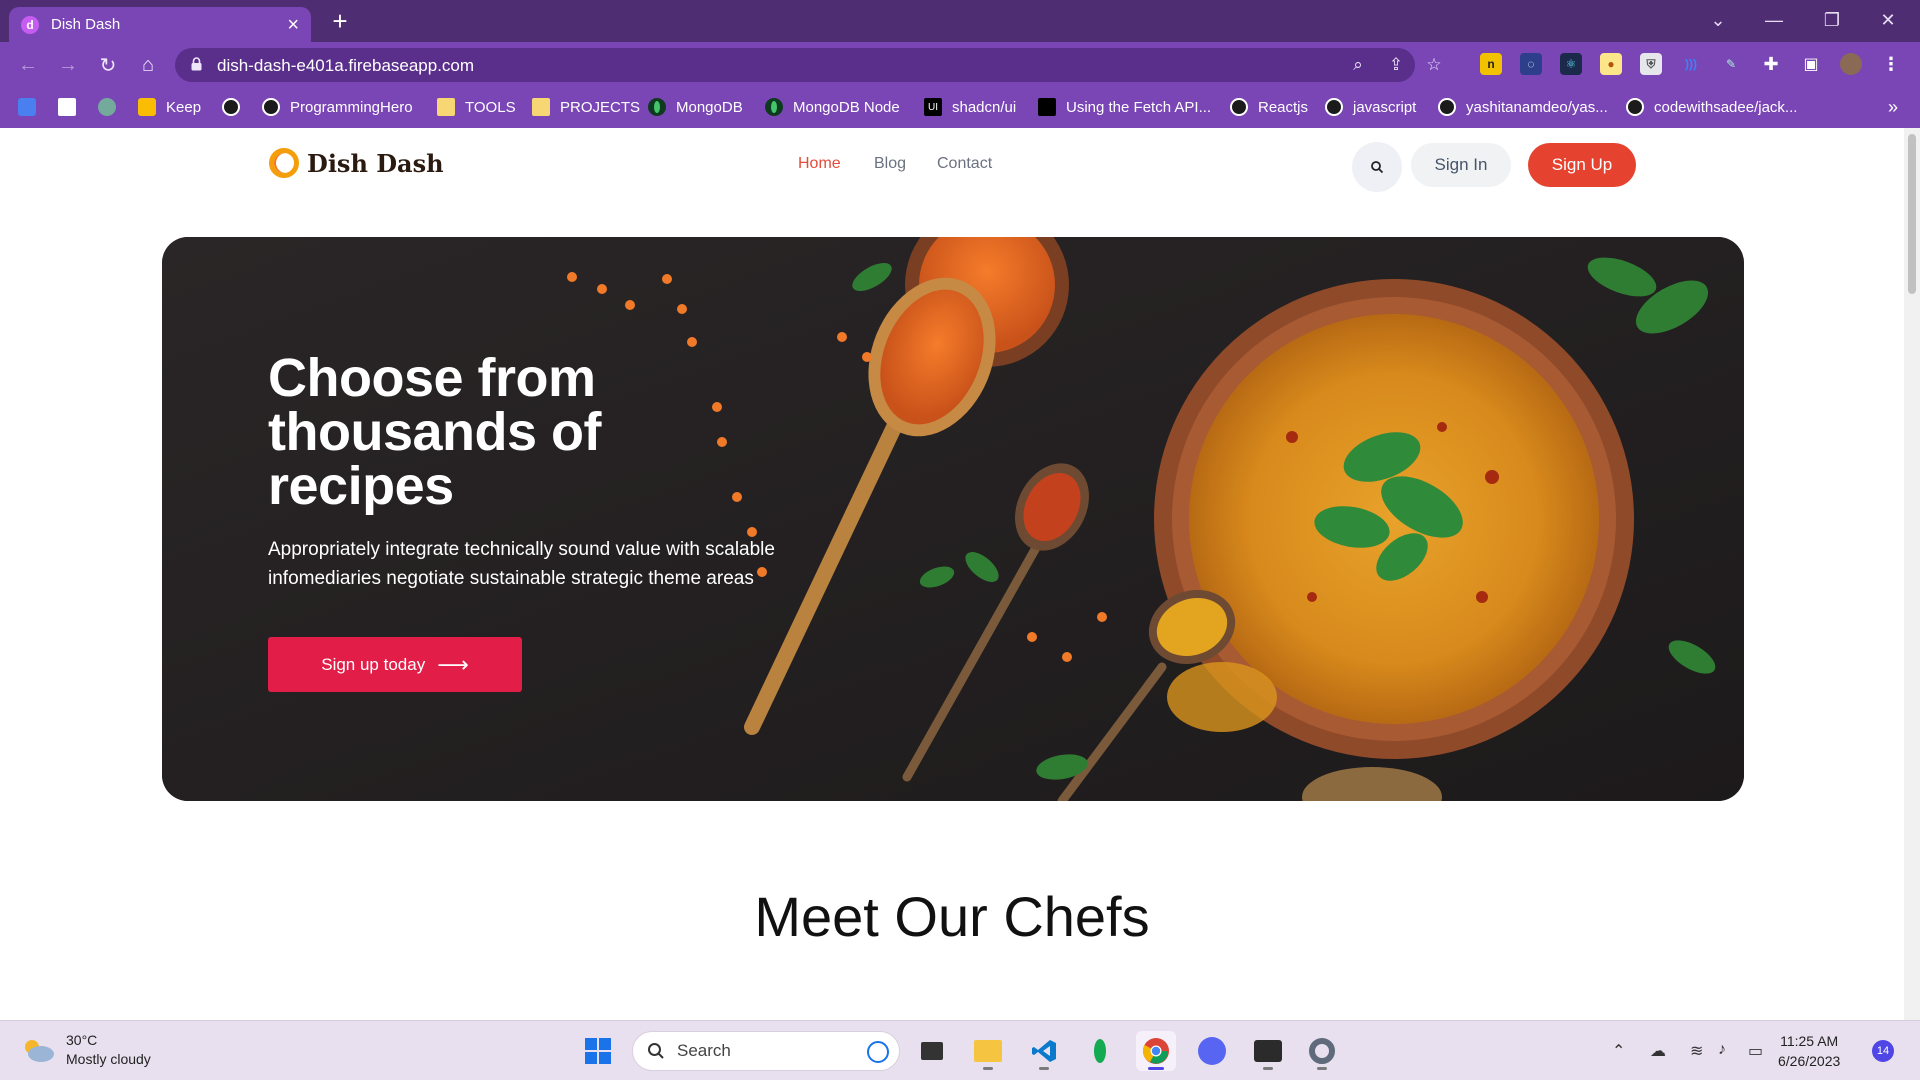 This screenshot has height=1080, width=1920. What do you see at coordinates (82, 1040) in the screenshot?
I see `weather-temperature: 30°C` at bounding box center [82, 1040].